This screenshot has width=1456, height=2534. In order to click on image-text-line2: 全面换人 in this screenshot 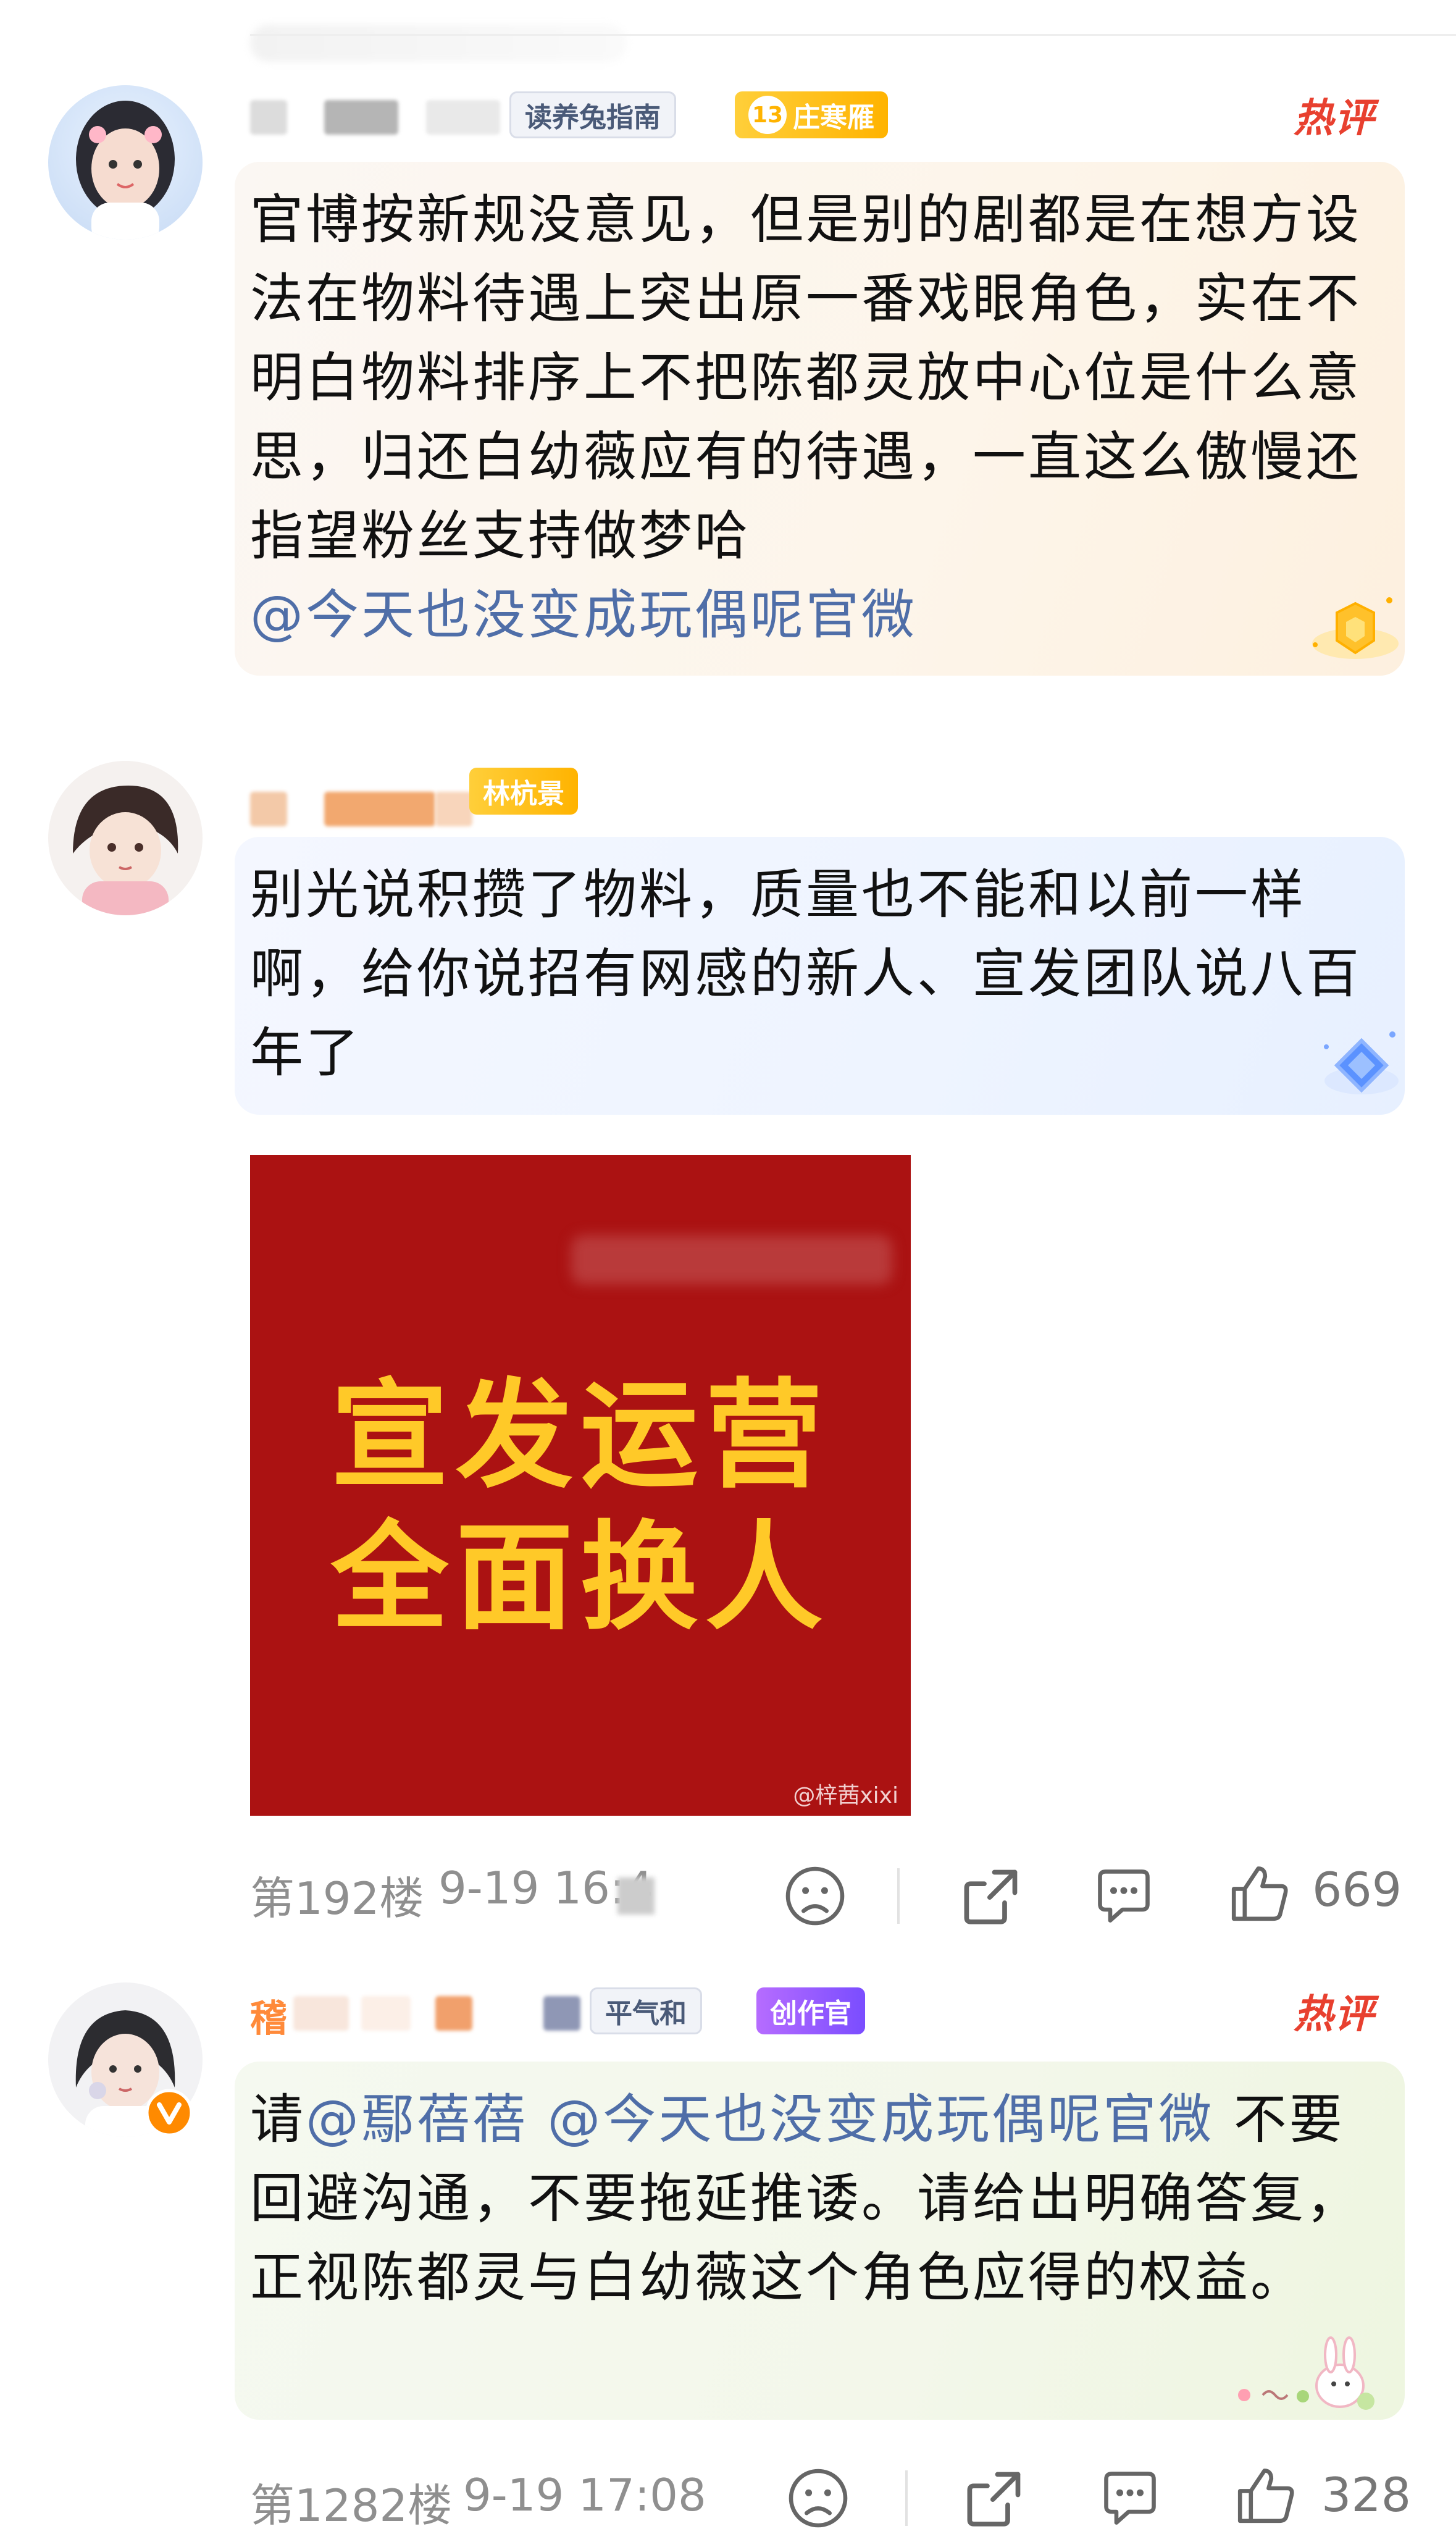, I will do `click(580, 1577)`.